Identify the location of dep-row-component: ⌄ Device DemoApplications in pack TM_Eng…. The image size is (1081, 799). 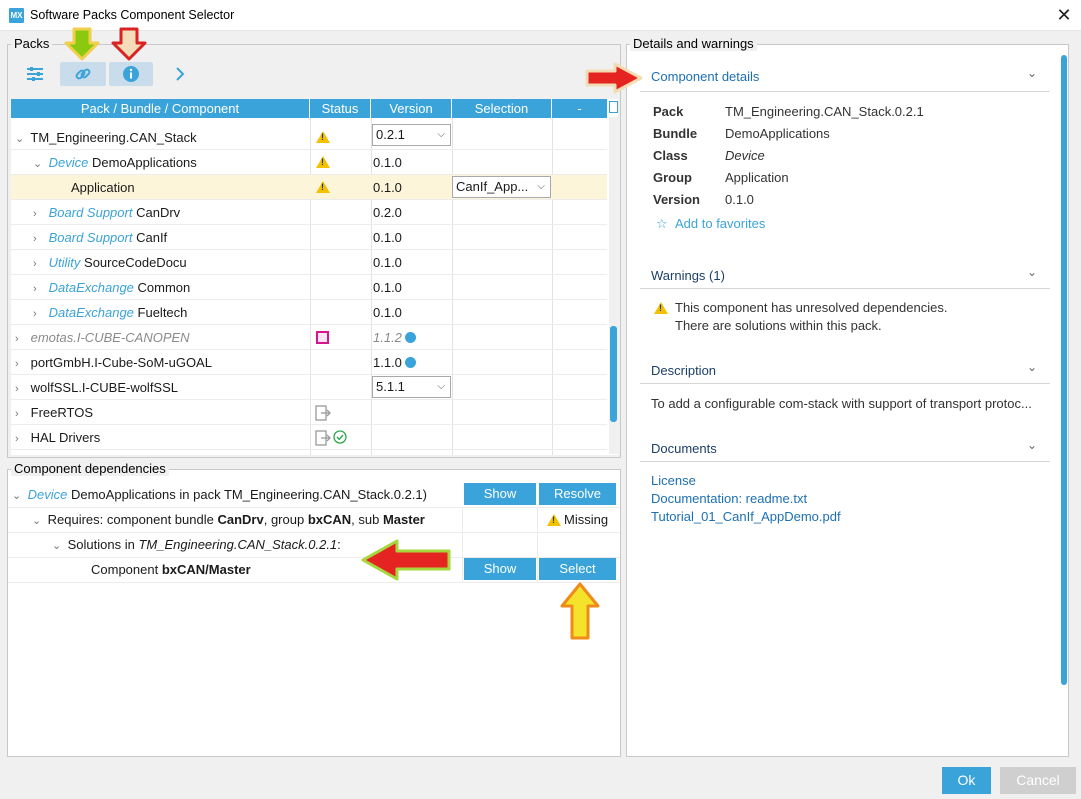
(237, 494).